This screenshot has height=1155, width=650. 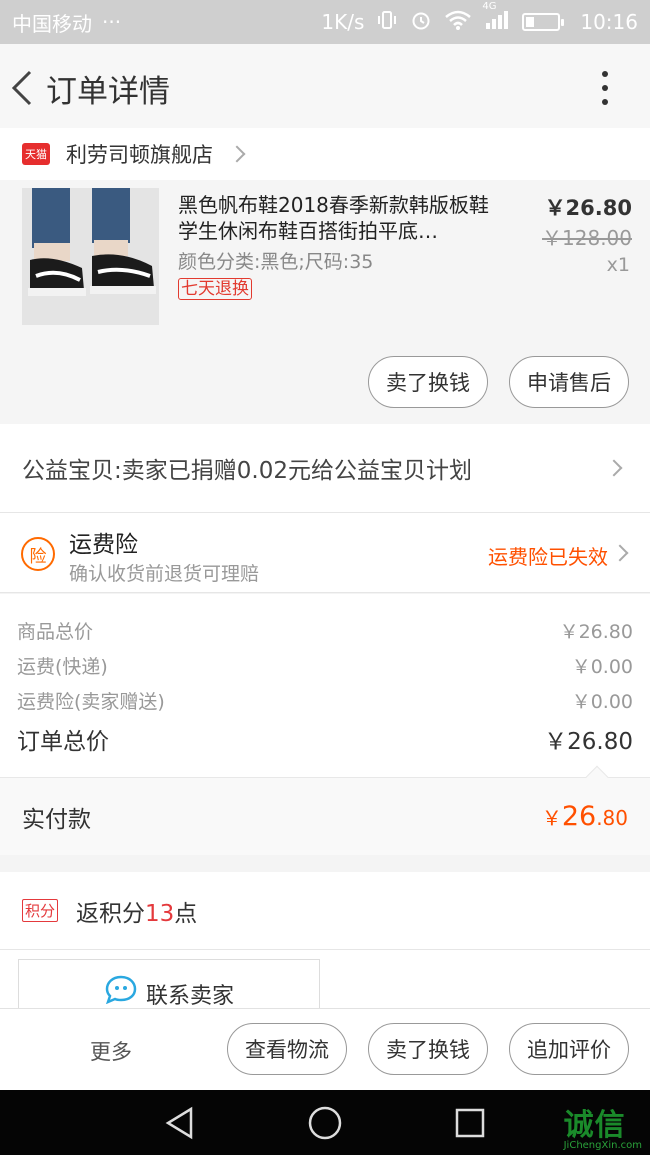 I want to click on product-original-price: ￥128.00, so click(x=587, y=238).